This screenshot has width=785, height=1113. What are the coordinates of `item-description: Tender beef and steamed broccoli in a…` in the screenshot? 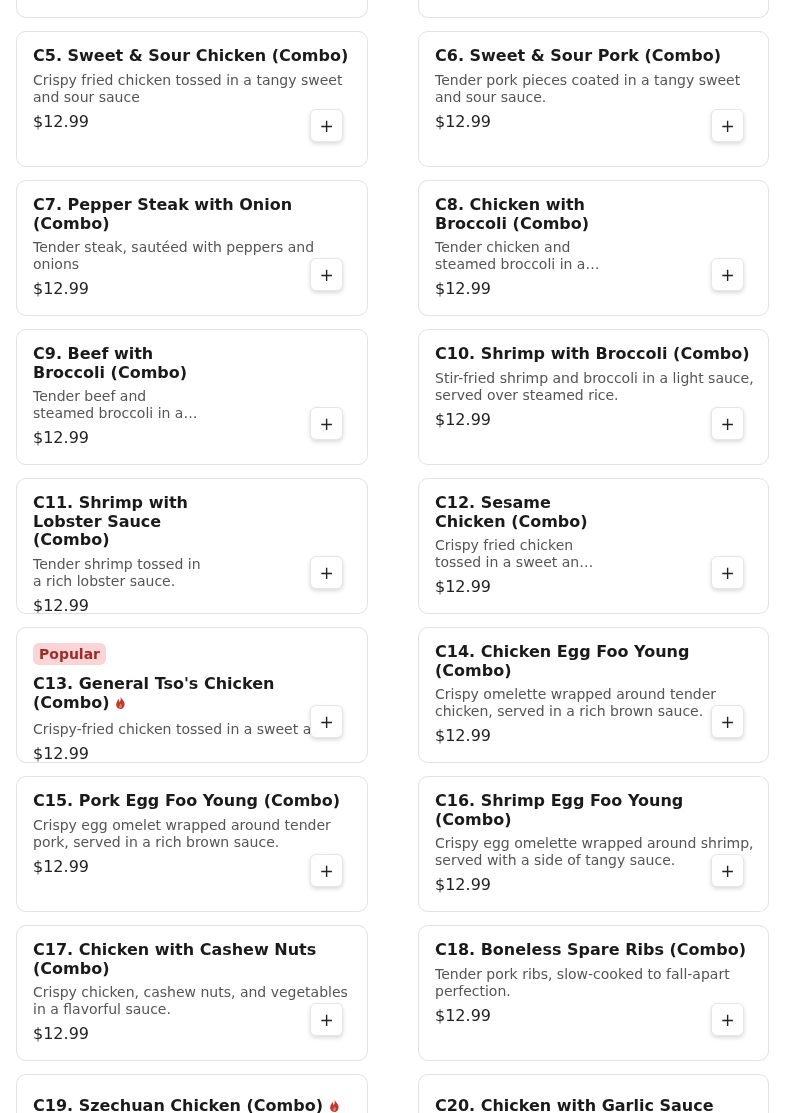 It's located at (116, 405).